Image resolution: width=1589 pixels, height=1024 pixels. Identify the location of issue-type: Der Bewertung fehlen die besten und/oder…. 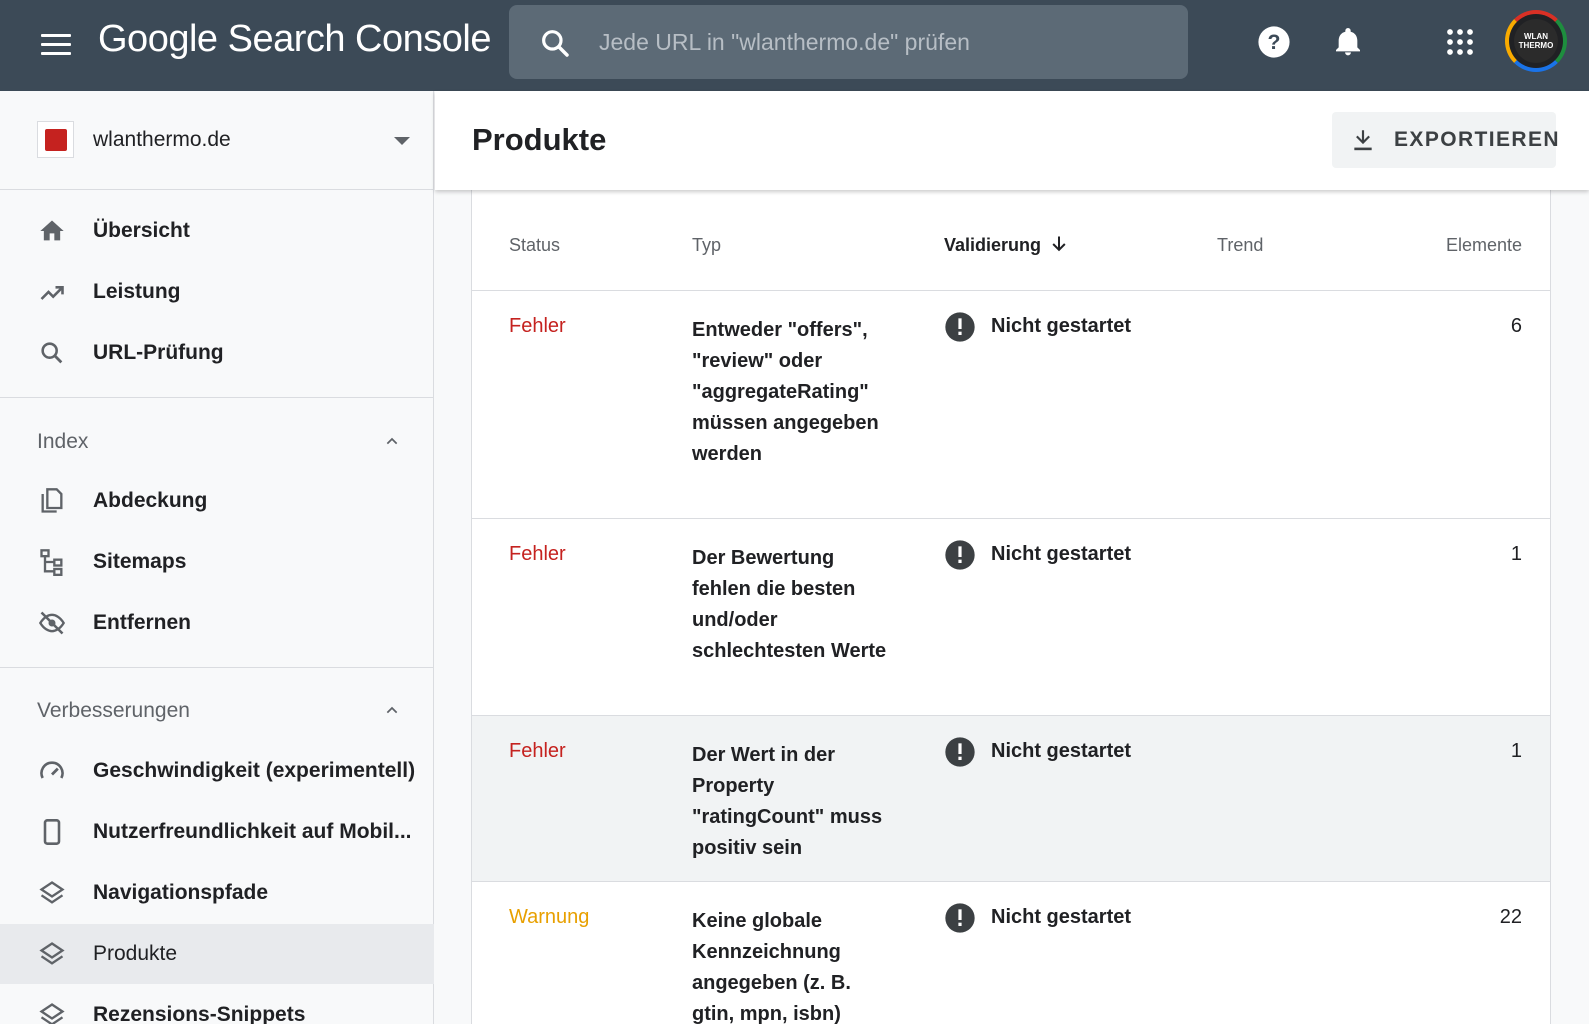
(789, 604).